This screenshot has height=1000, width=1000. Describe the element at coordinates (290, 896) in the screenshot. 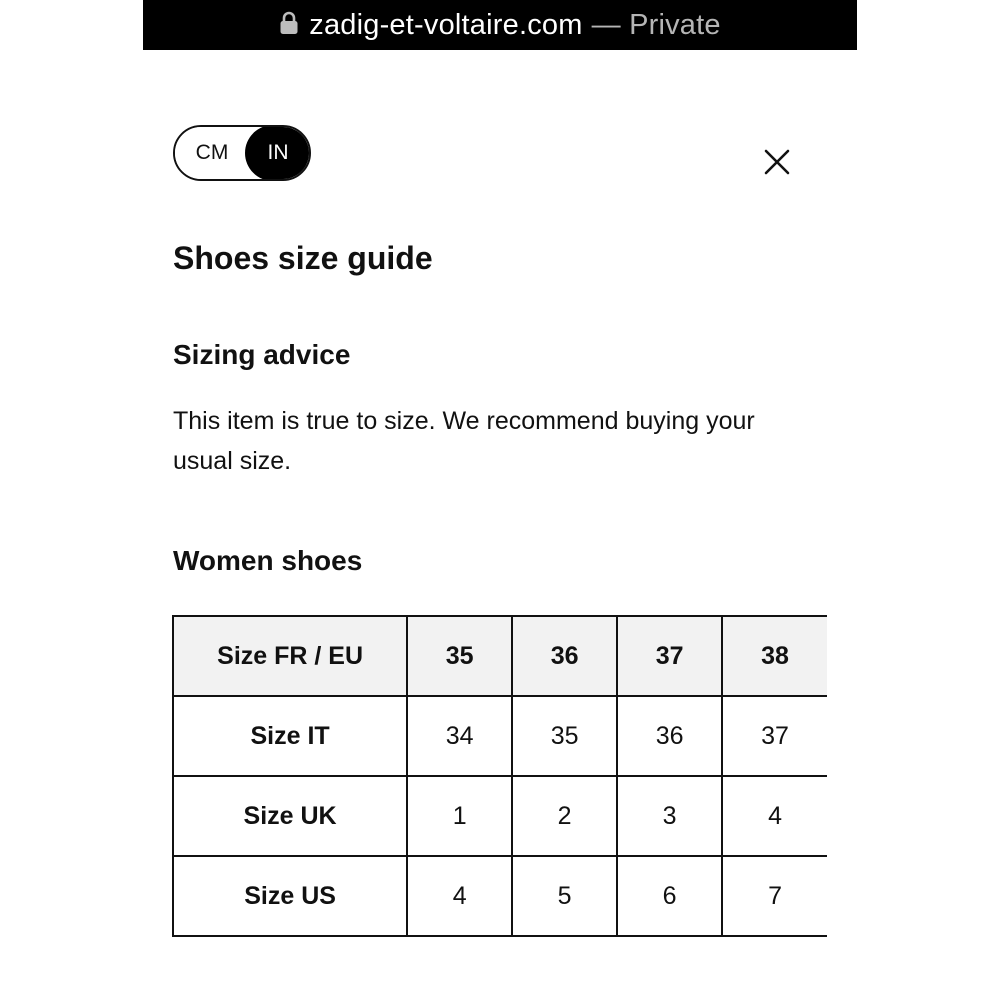

I see `row-label-us: Size US` at that location.